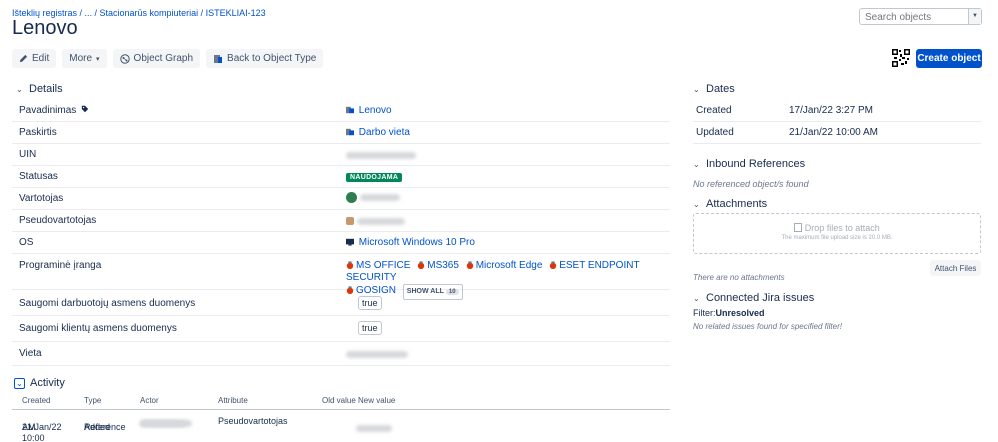 Image resolution: width=998 pixels, height=442 pixels. Describe the element at coordinates (377, 400) in the screenshot. I see `column-header: New value` at that location.